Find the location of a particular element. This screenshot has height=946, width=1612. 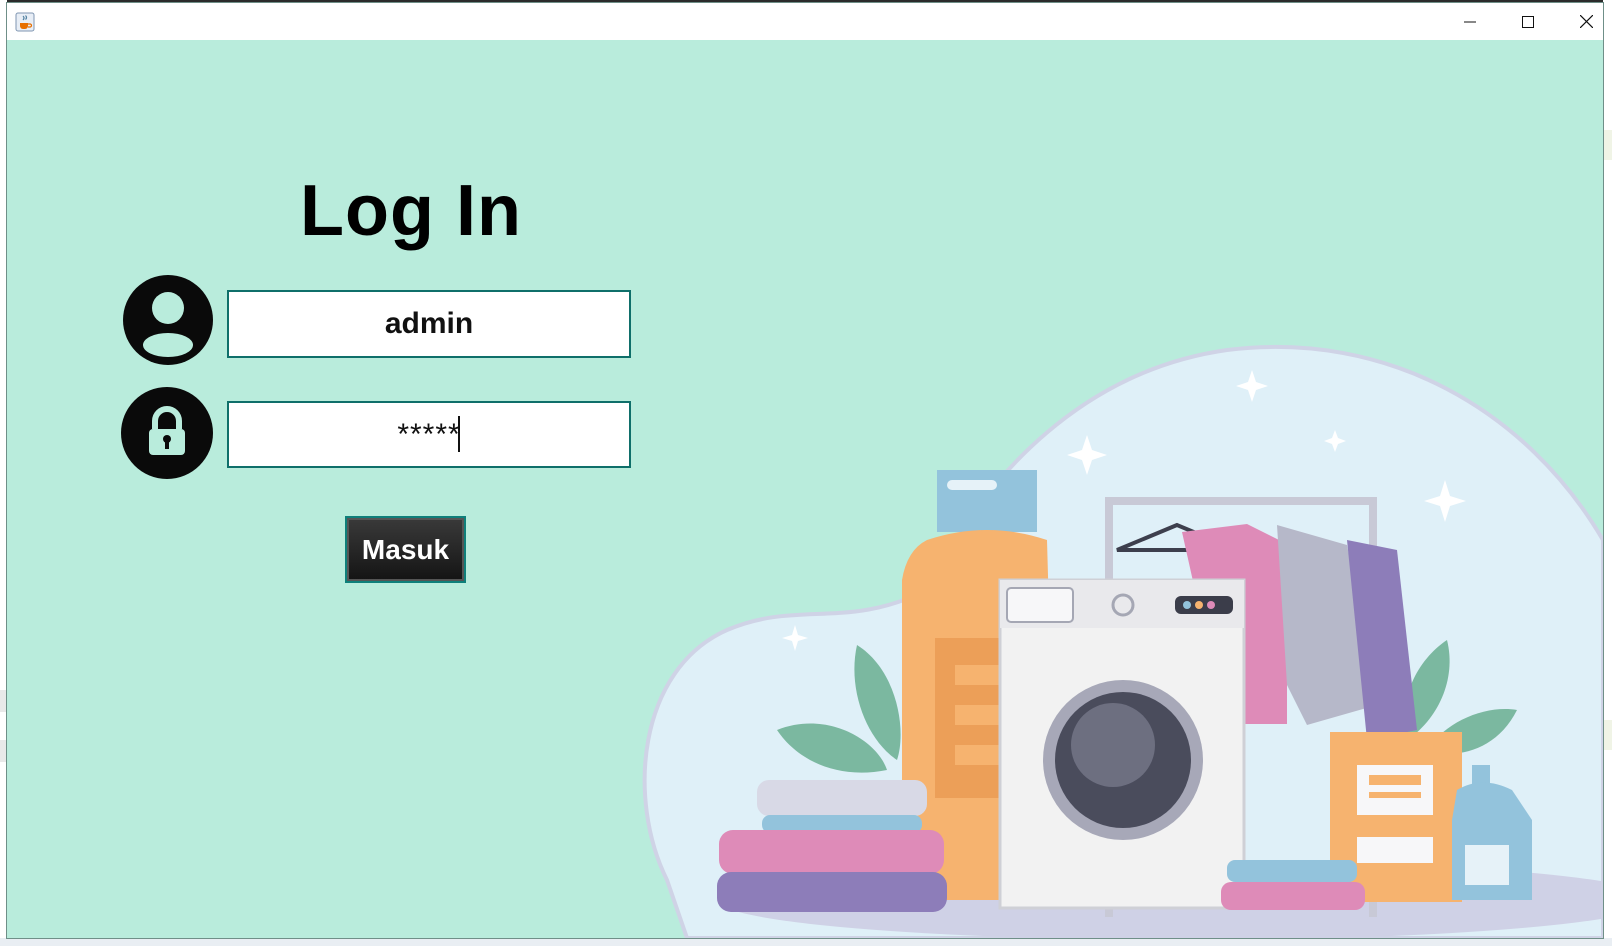

username-input is located at coordinates (429, 324).